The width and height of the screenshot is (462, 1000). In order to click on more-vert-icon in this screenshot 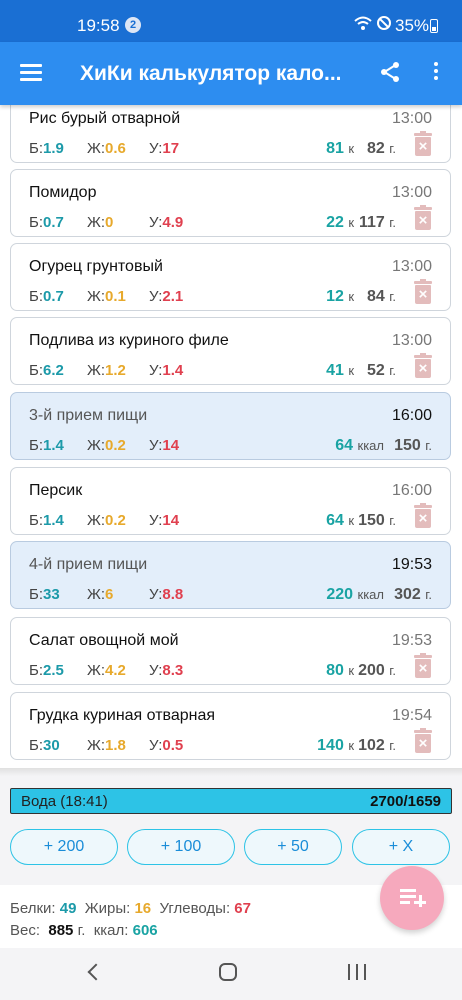, I will do `click(436, 73)`.